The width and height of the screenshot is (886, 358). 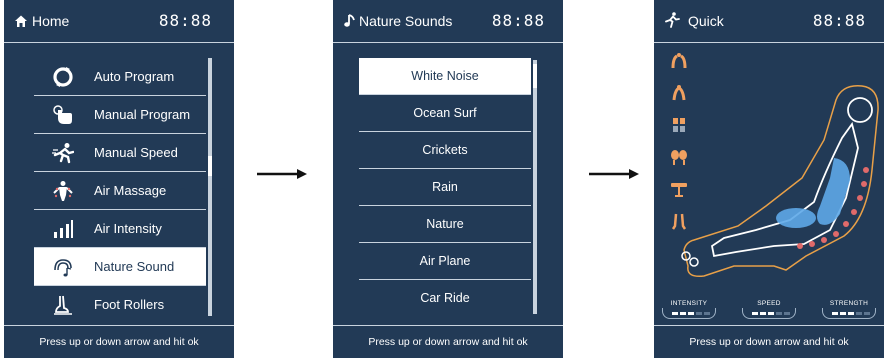 I want to click on strength-gauge: STRENGTH, so click(x=849, y=311).